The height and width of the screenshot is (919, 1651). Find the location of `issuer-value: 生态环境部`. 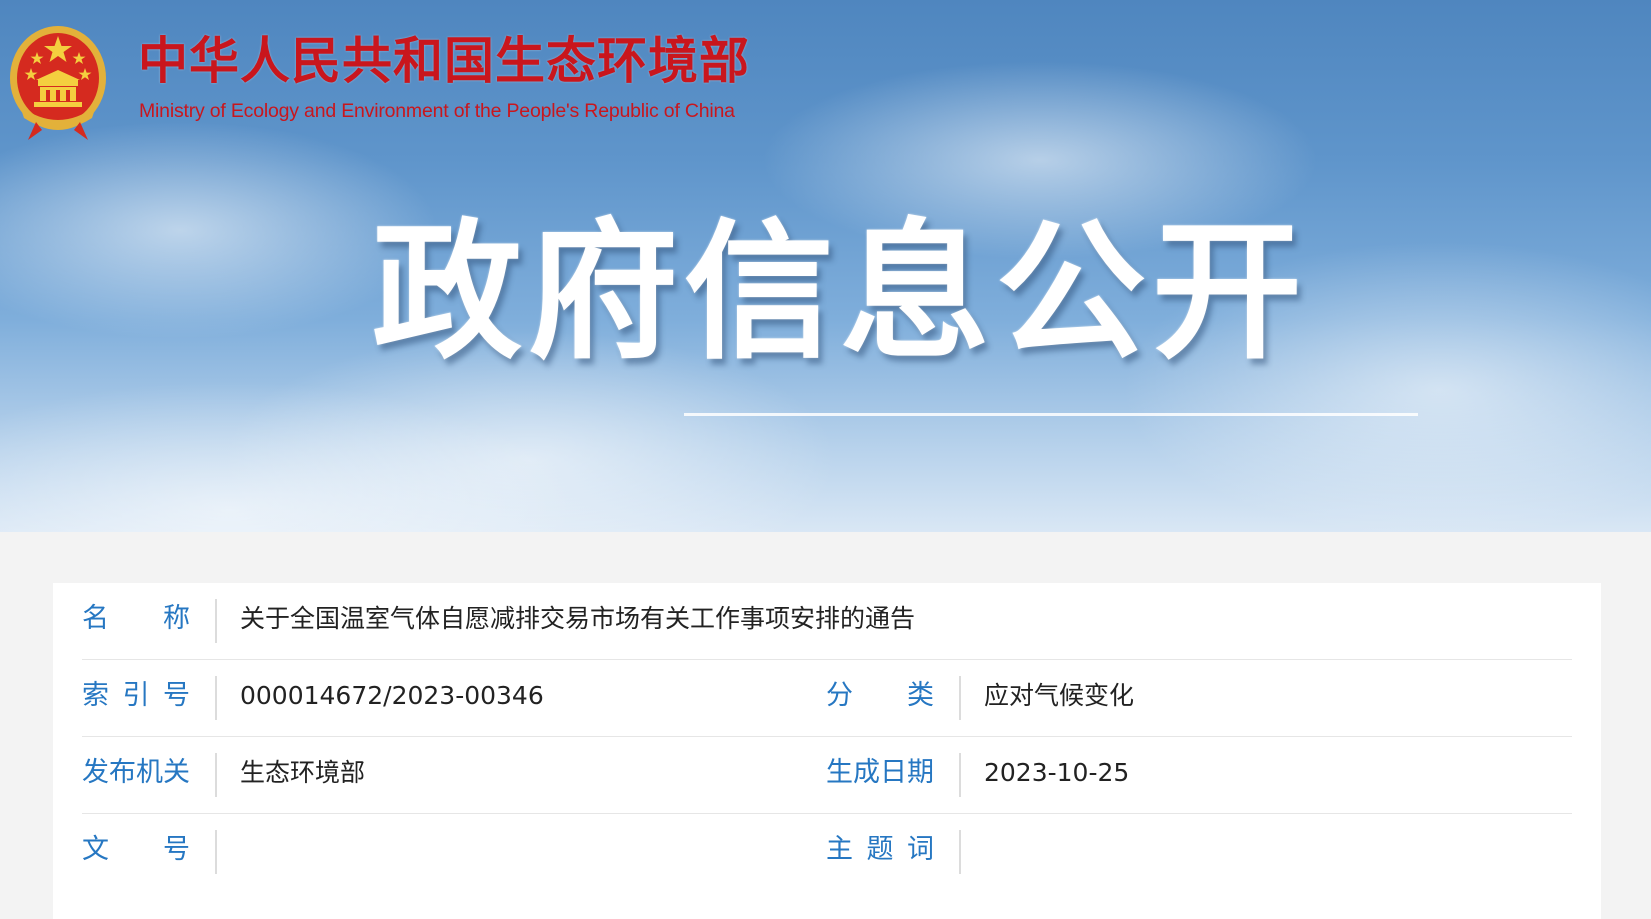

issuer-value: 生态环境部 is located at coordinates (303, 772).